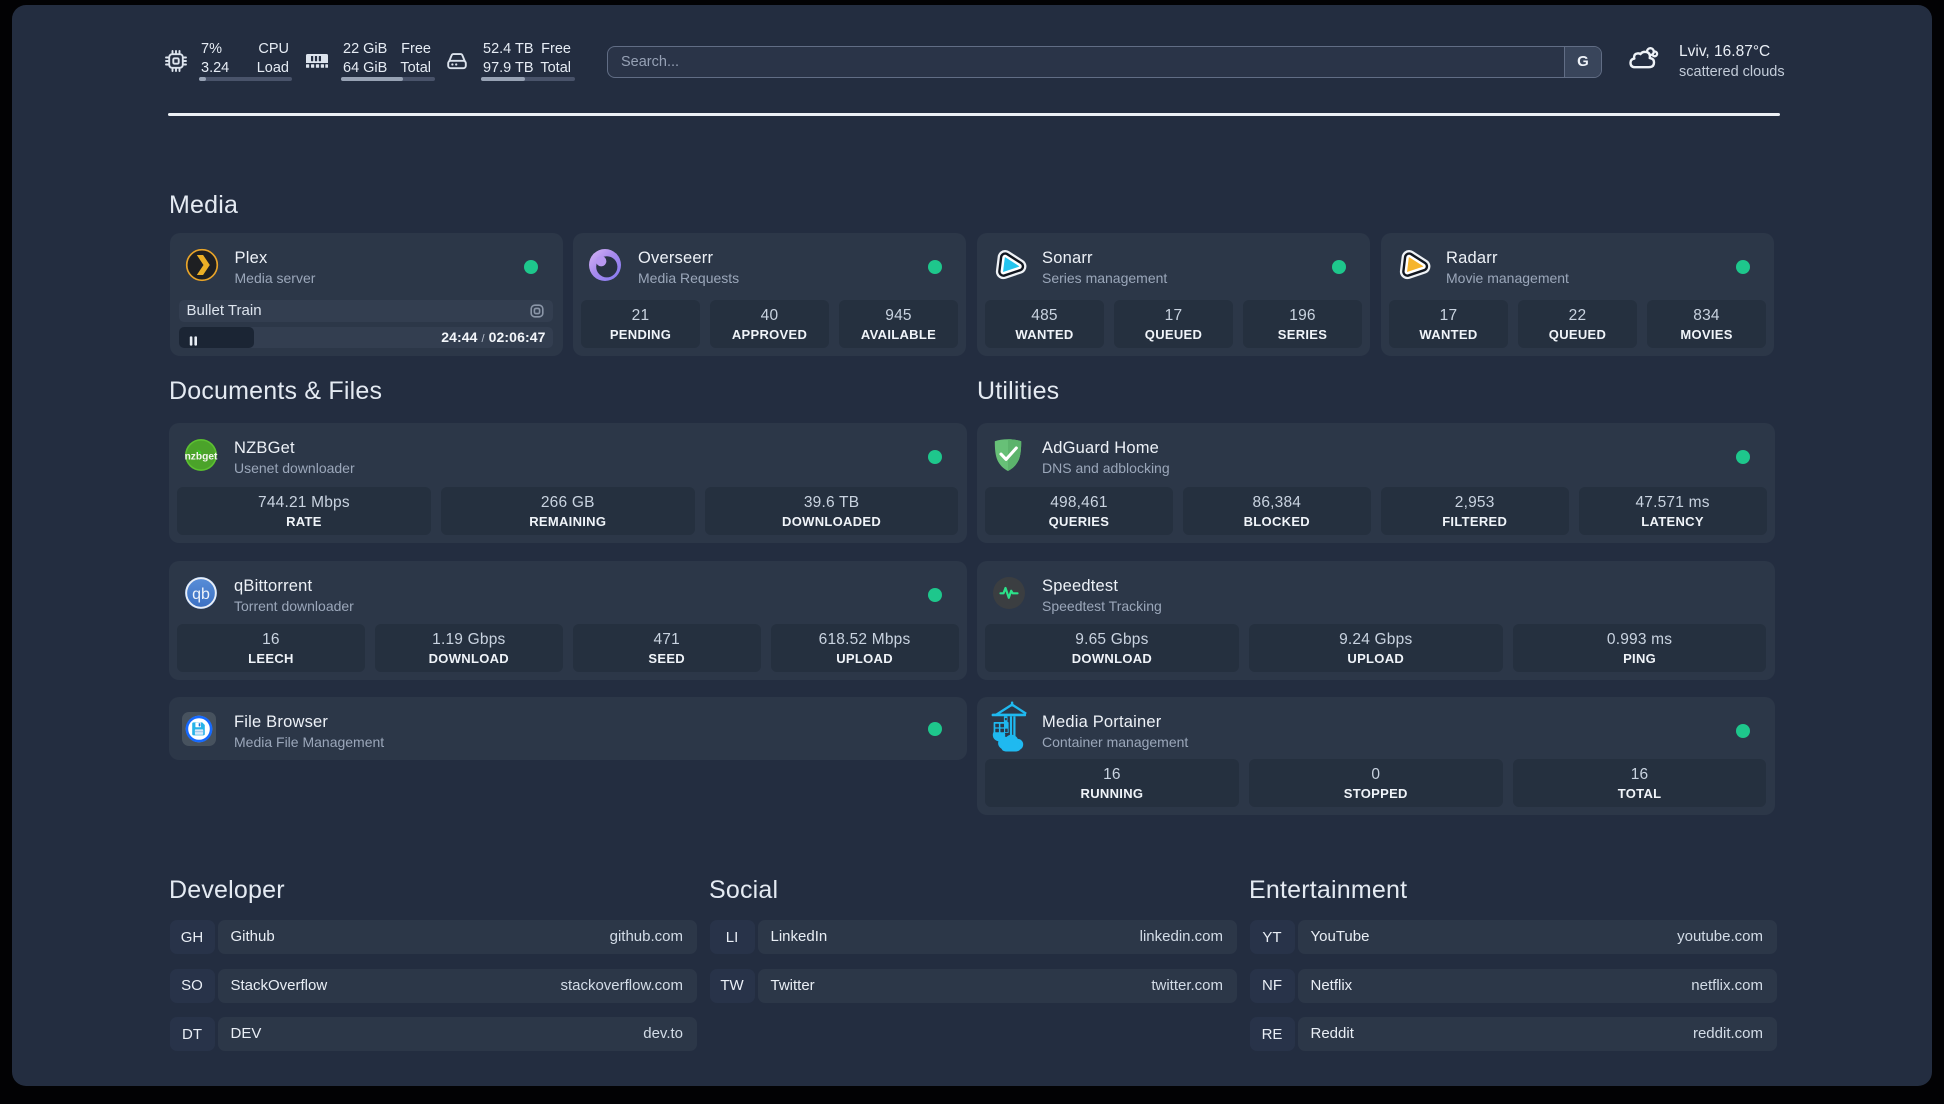 The width and height of the screenshot is (1944, 1104). What do you see at coordinates (201, 456) in the screenshot?
I see `svg-text: nzbget` at bounding box center [201, 456].